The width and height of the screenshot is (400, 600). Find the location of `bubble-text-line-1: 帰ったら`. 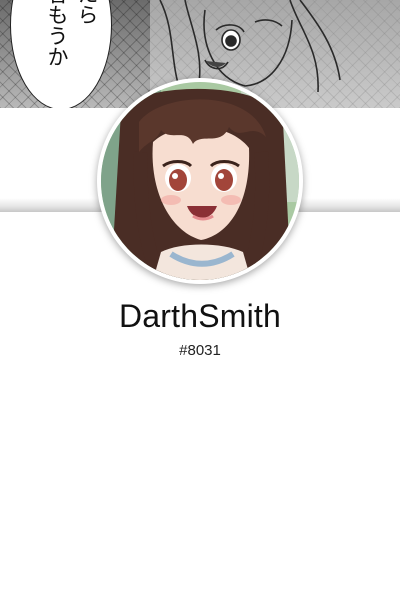

bubble-text-line-1: 帰ったら is located at coordinates (87, 12).